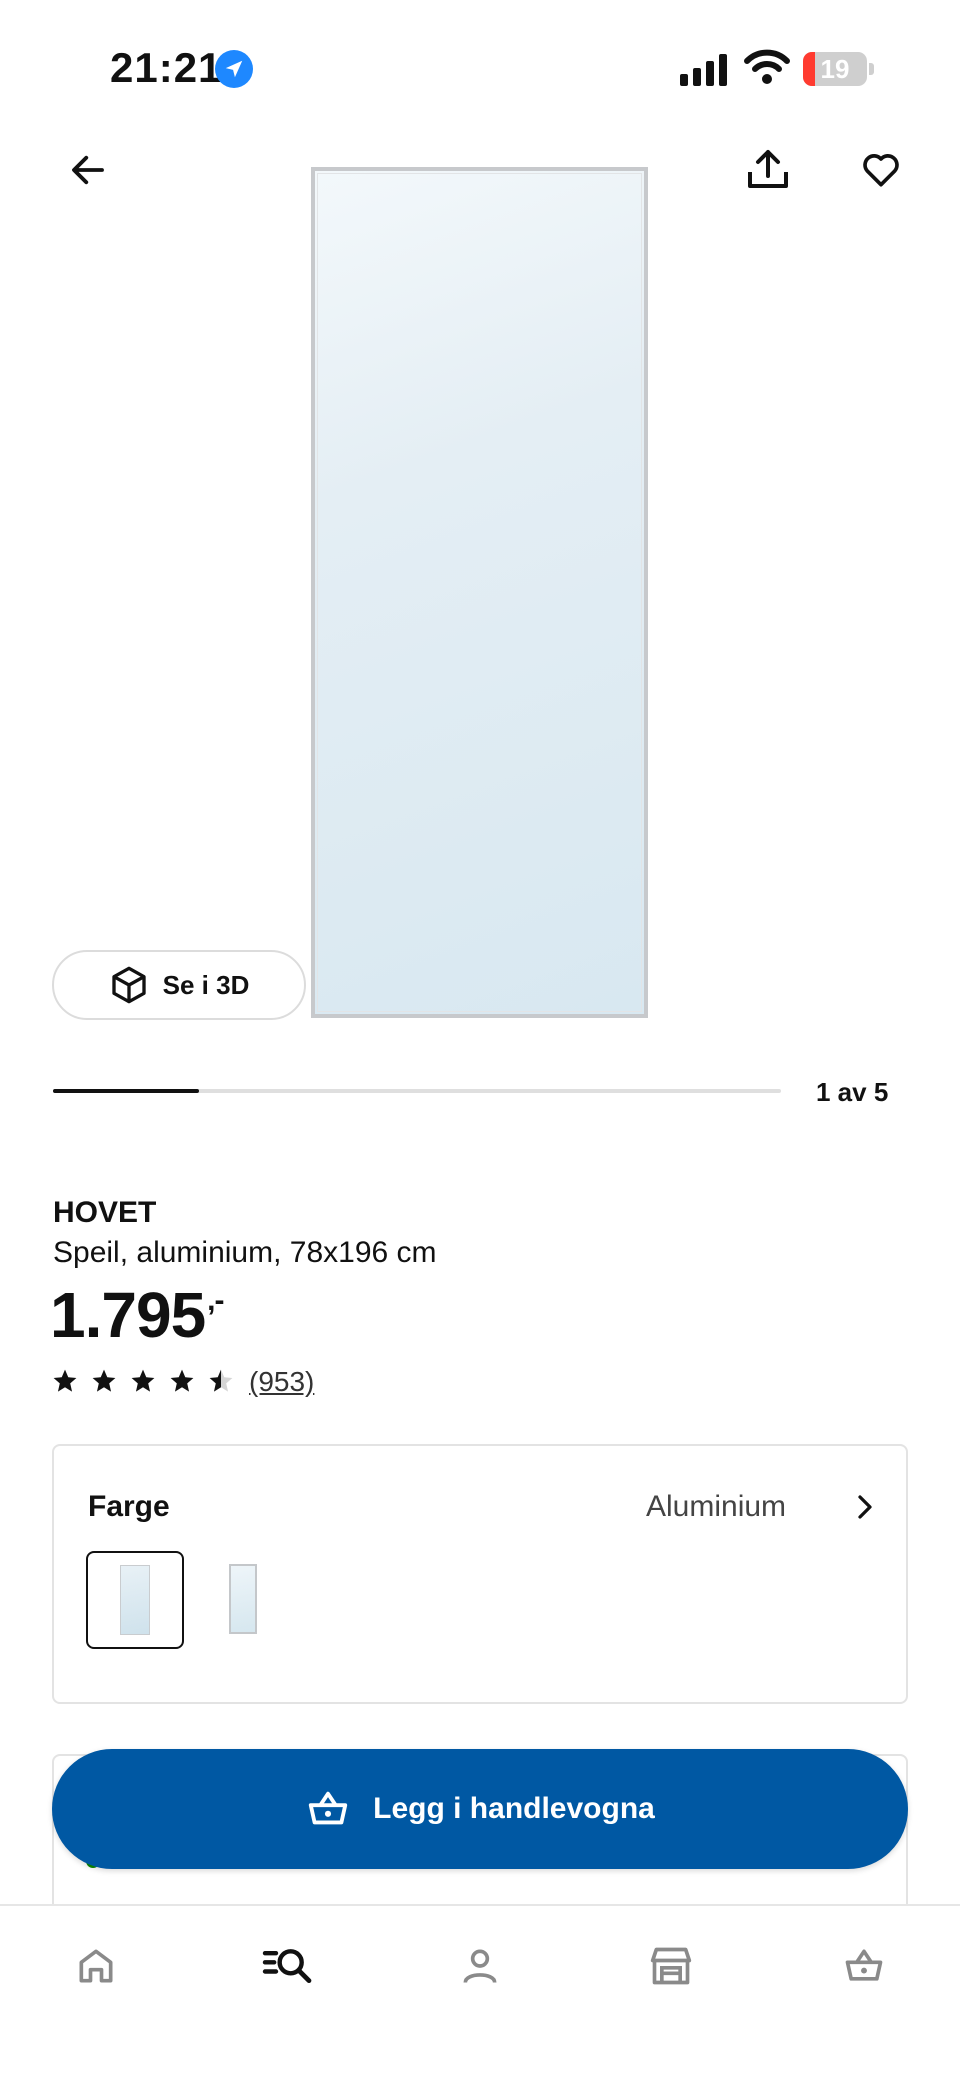  I want to click on share-button, so click(768, 170).